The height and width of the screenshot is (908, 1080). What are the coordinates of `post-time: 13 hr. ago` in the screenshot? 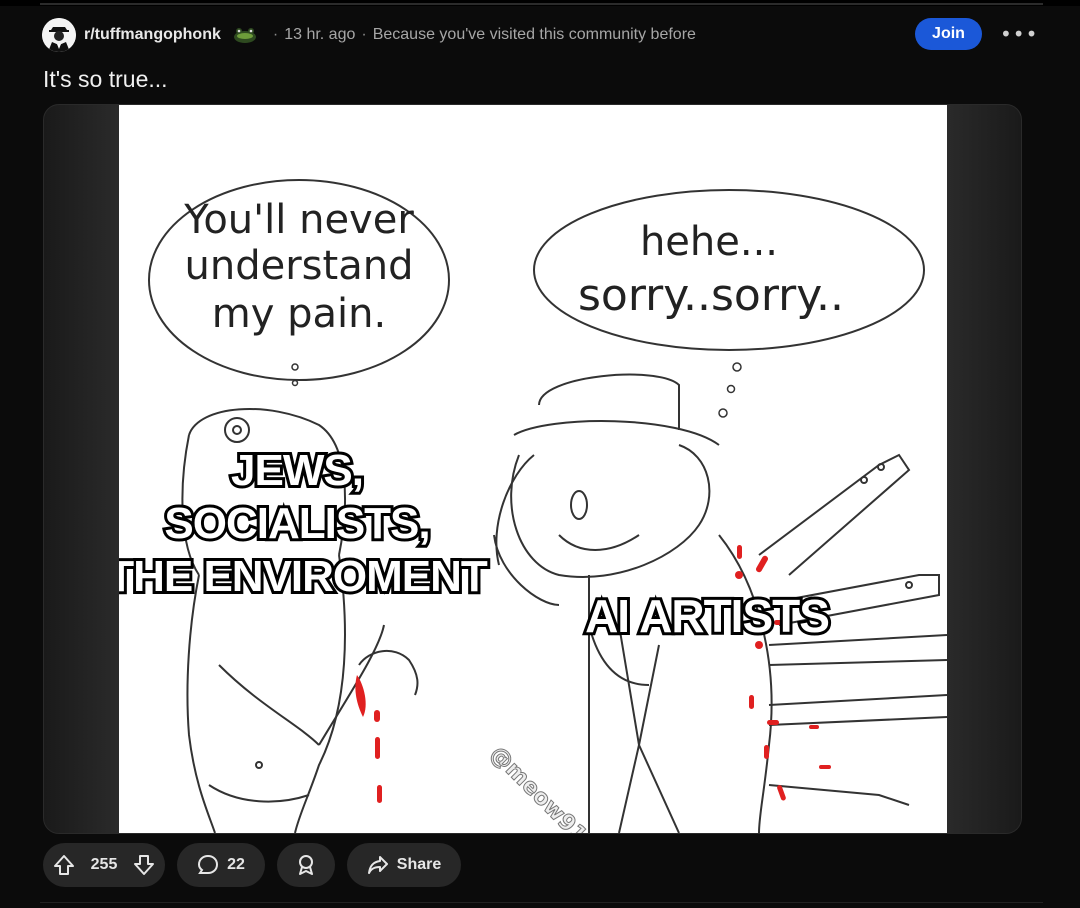 It's located at (320, 34).